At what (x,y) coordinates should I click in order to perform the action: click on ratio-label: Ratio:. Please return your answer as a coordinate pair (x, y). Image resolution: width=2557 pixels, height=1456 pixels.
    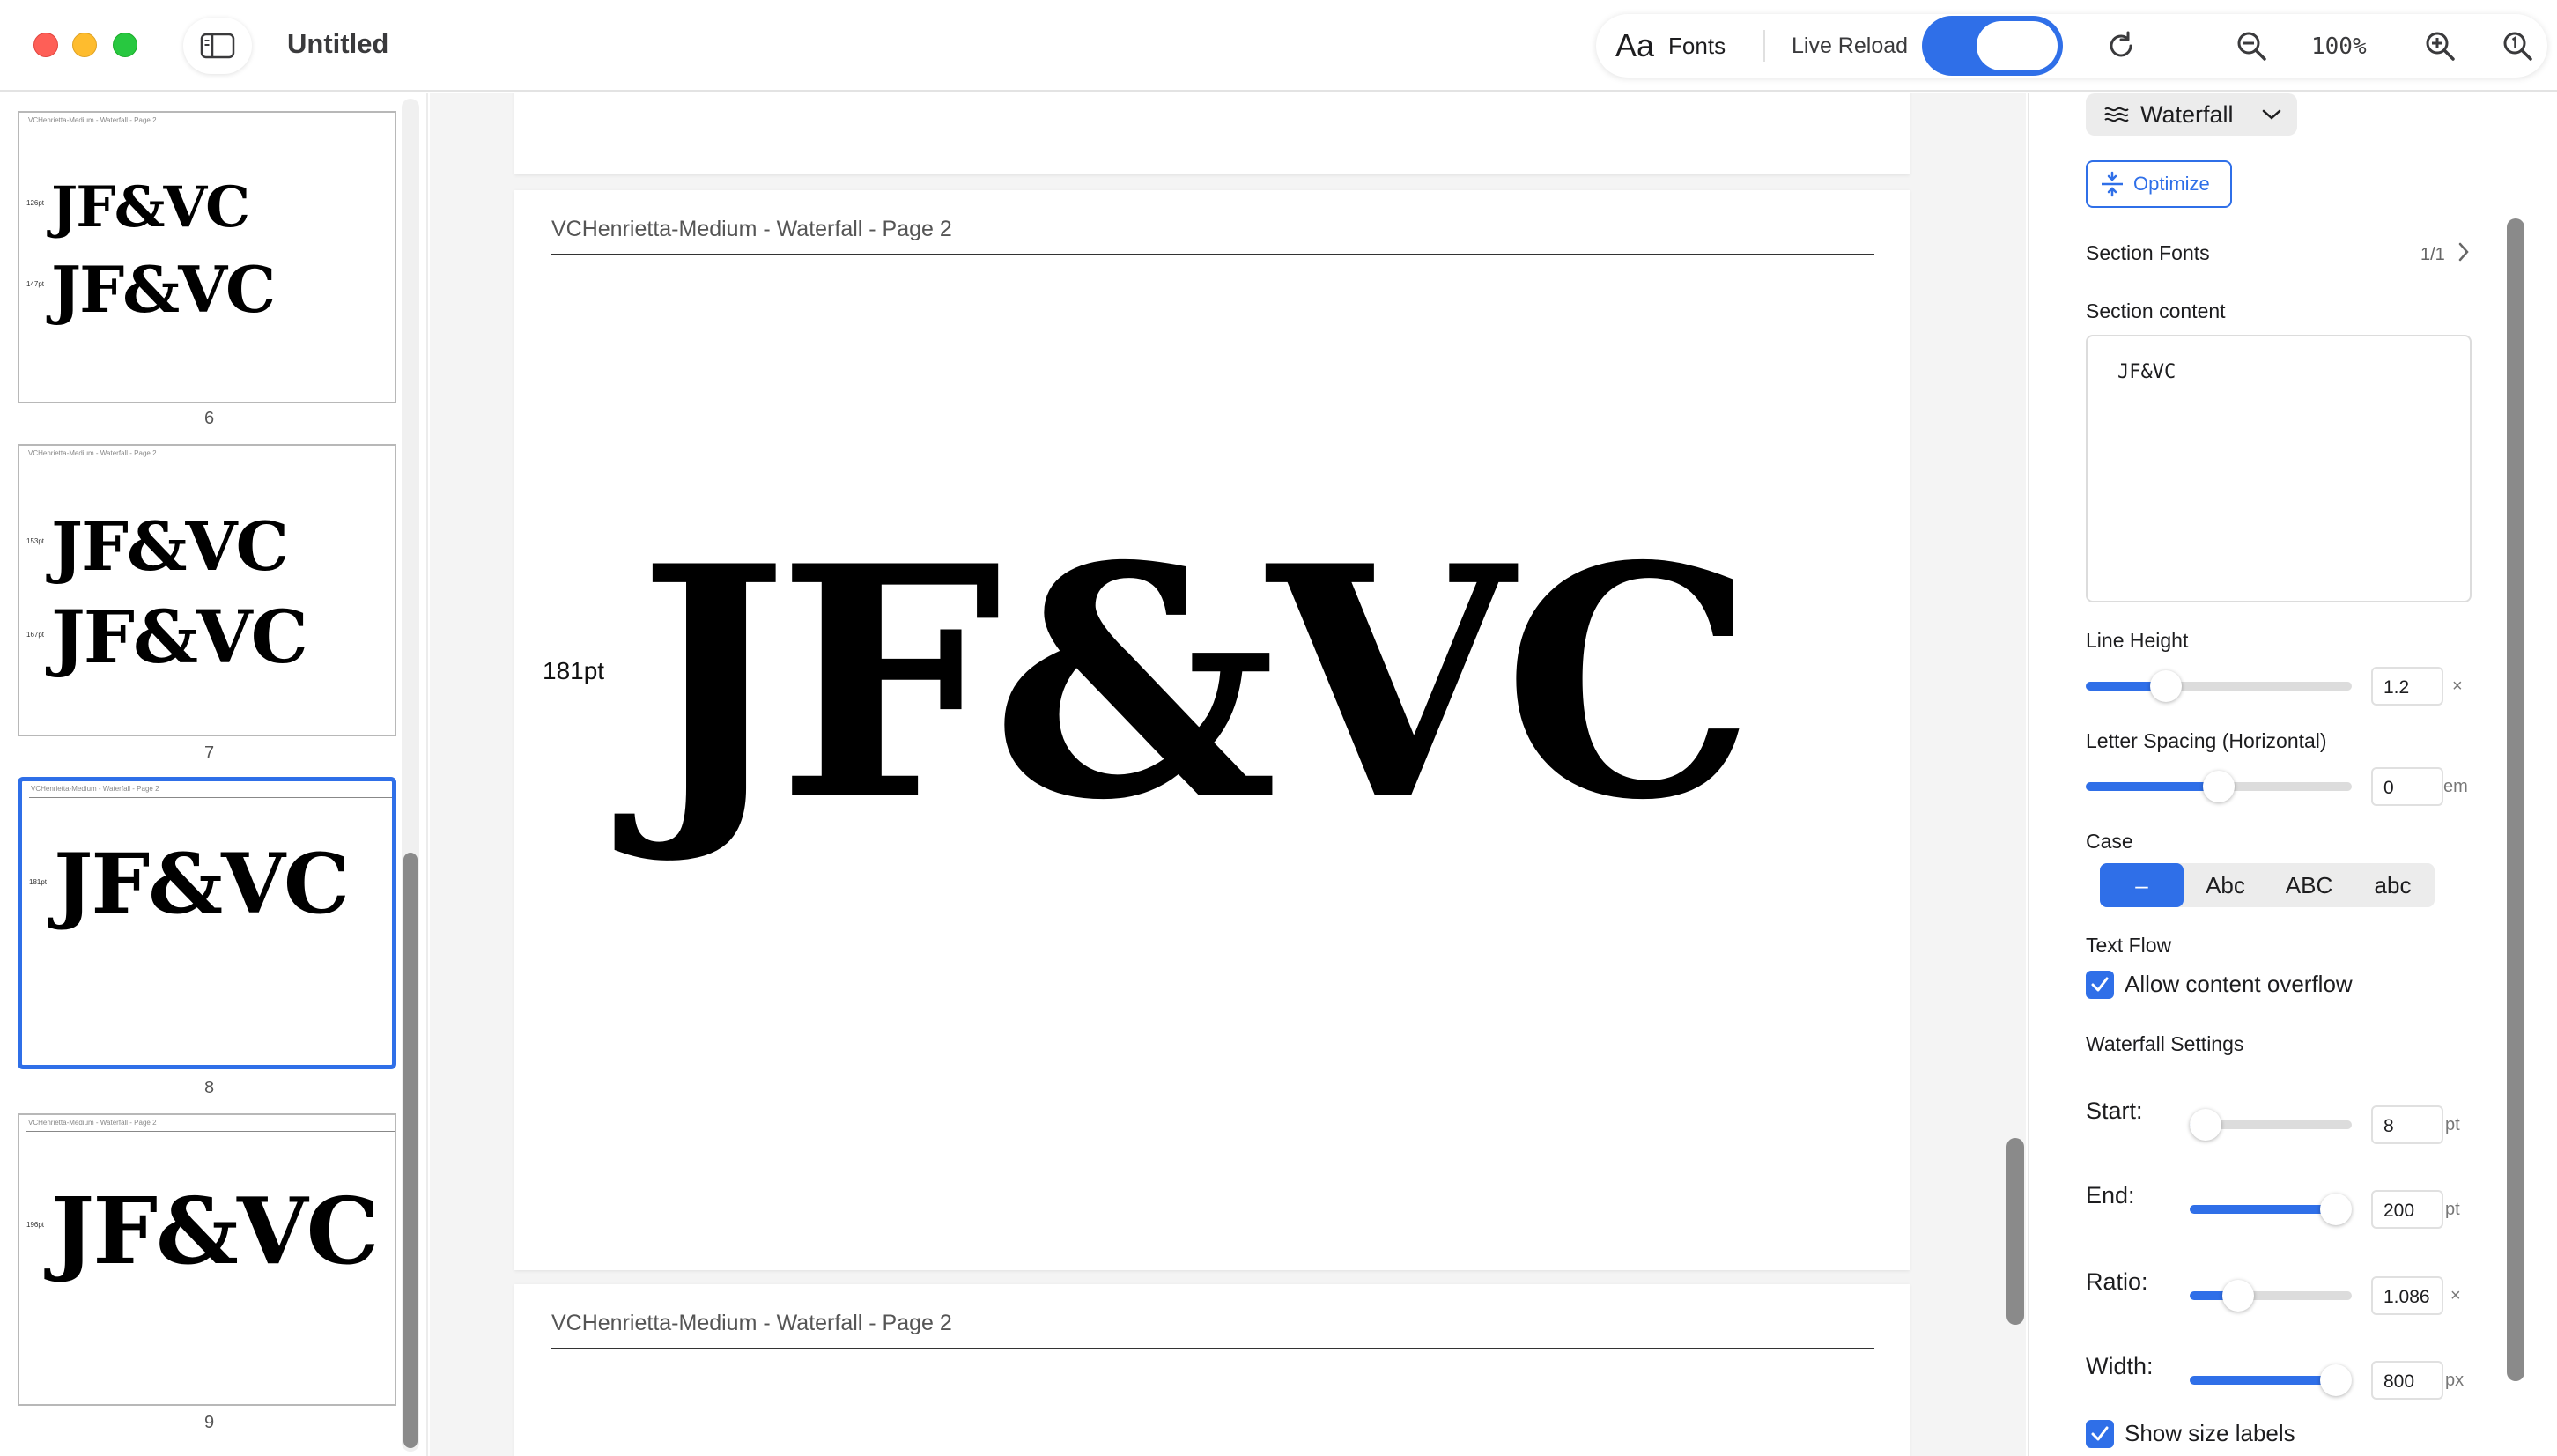
    Looking at the image, I should click on (2117, 1281).